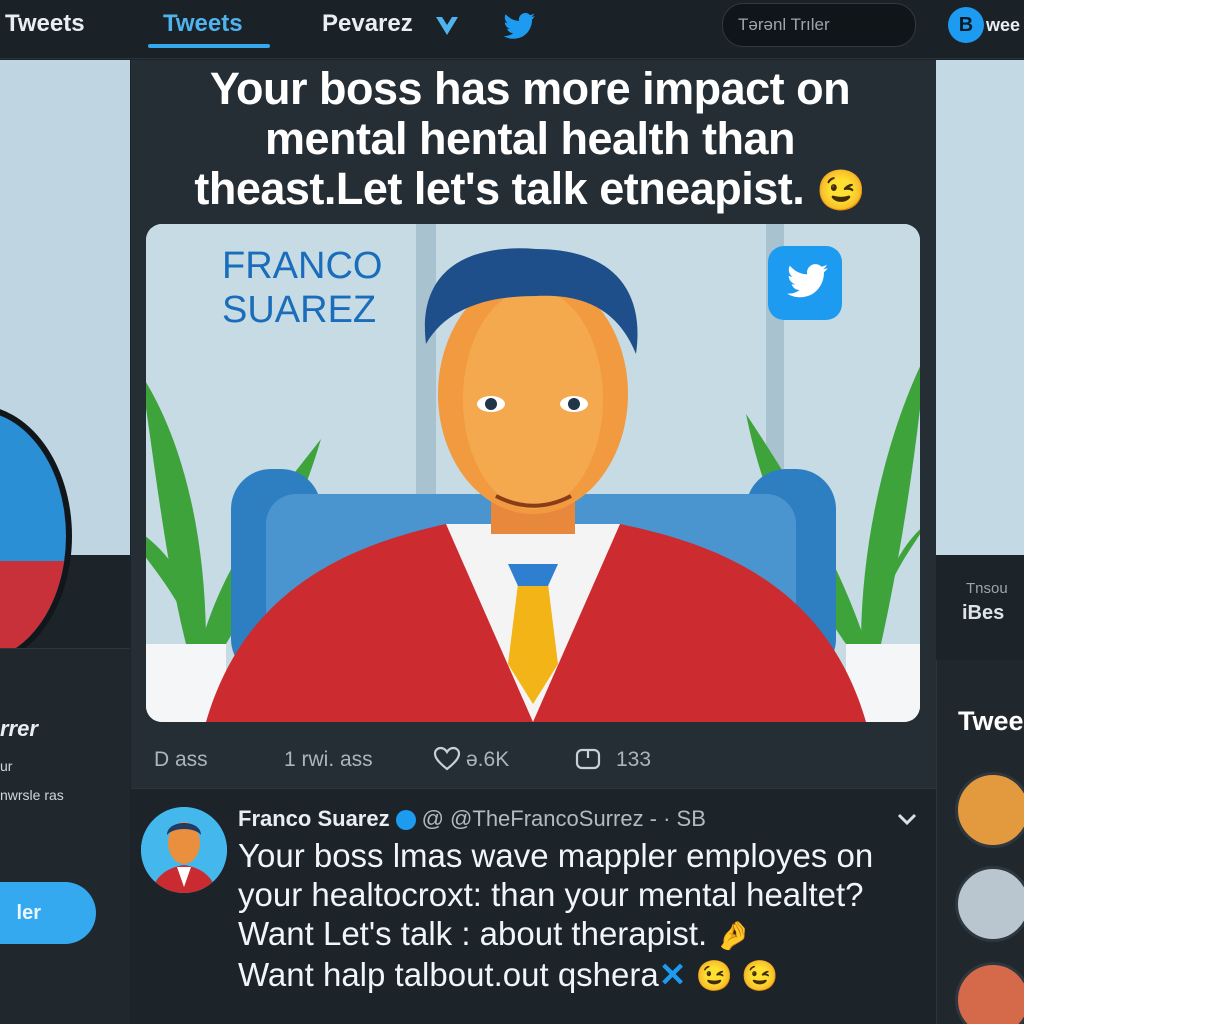 This screenshot has width=1225, height=1024. What do you see at coordinates (19, 728) in the screenshot?
I see `left-profile-handle: rrer` at bounding box center [19, 728].